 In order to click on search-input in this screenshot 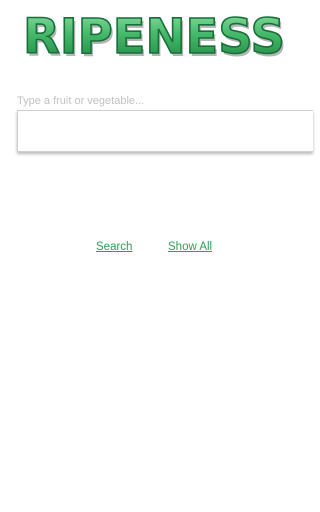, I will do `click(165, 131)`.